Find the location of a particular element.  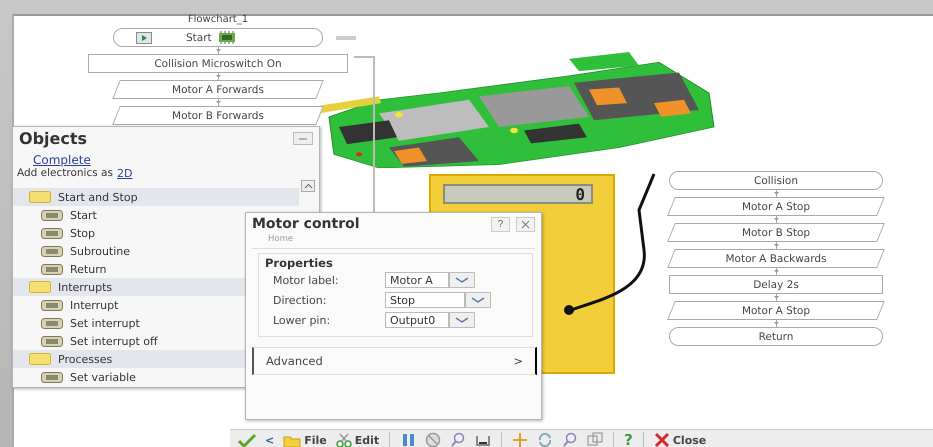

dialog-title: Motor control is located at coordinates (306, 224).